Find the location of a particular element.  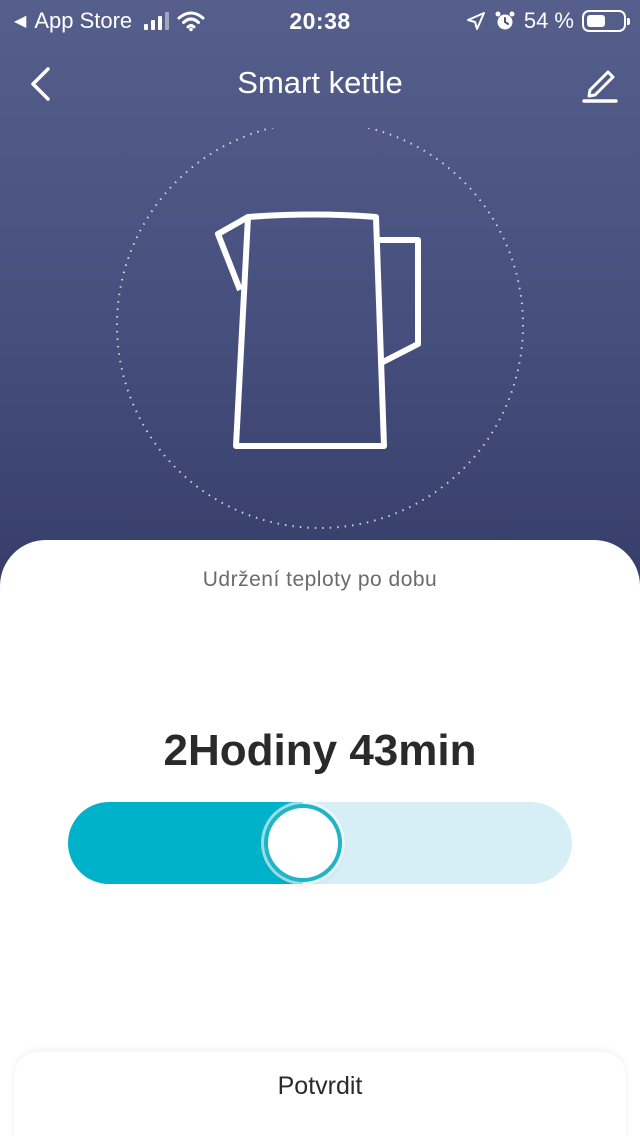

page-title: Smart kettle is located at coordinates (320, 82).